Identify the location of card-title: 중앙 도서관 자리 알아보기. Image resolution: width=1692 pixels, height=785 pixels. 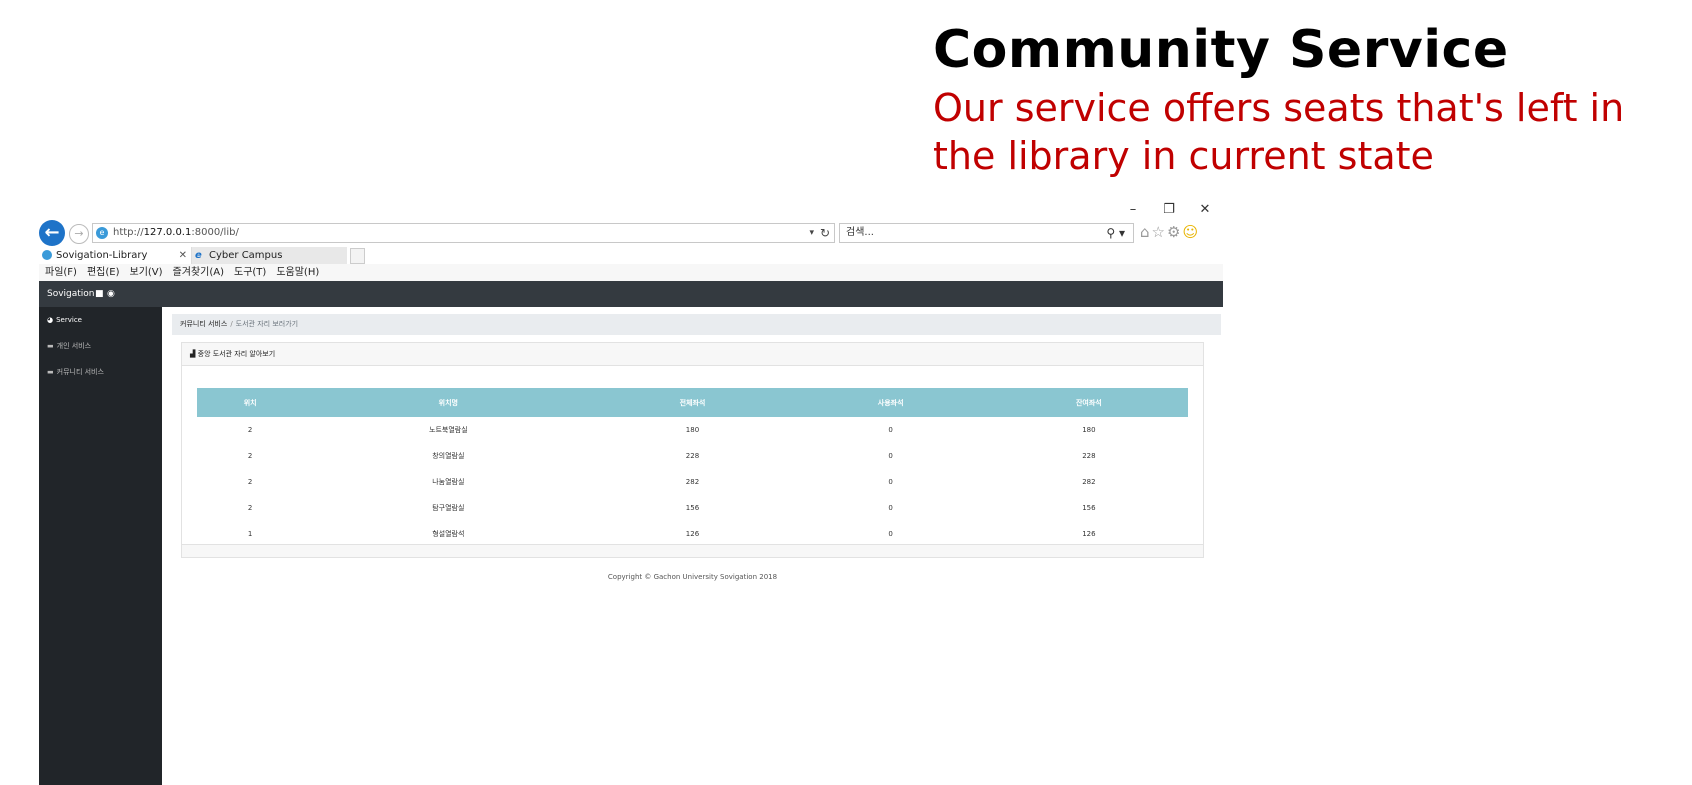
(236, 354).